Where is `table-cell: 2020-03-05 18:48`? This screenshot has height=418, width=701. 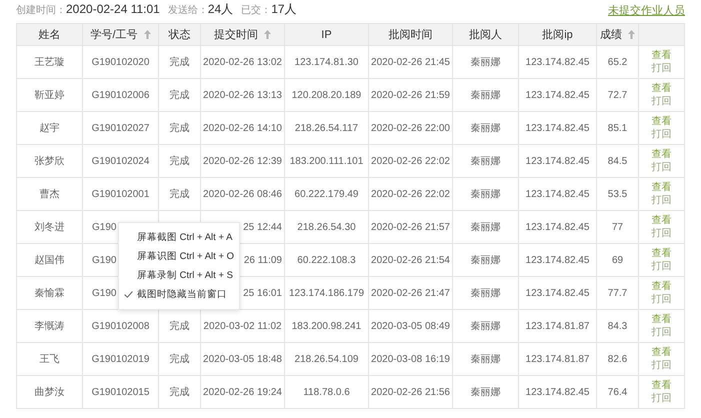 table-cell: 2020-03-05 18:48 is located at coordinates (242, 359).